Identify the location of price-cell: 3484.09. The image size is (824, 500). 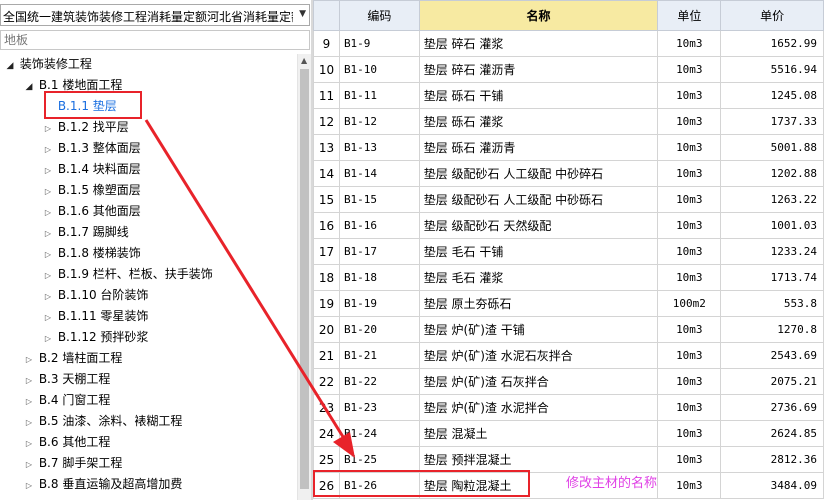
(772, 485).